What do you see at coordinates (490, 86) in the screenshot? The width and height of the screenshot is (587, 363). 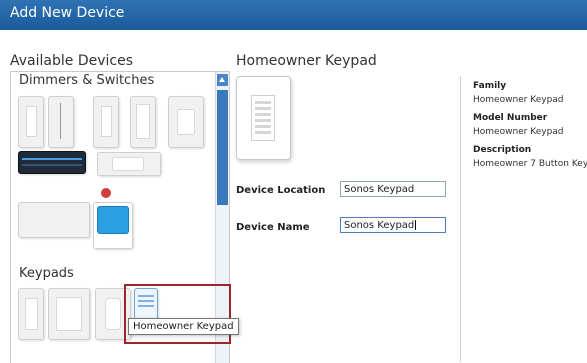 I see `family-label: Family` at bounding box center [490, 86].